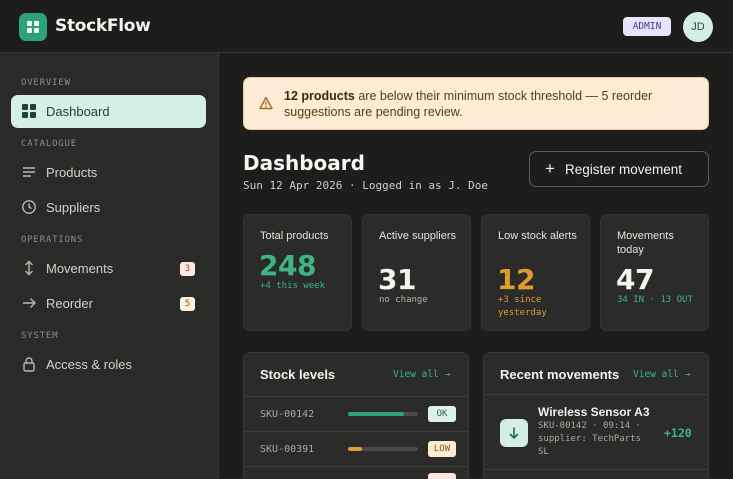 This screenshot has width=733, height=479. Describe the element at coordinates (293, 286) in the screenshot. I see `stat-note: +4 this week` at that location.